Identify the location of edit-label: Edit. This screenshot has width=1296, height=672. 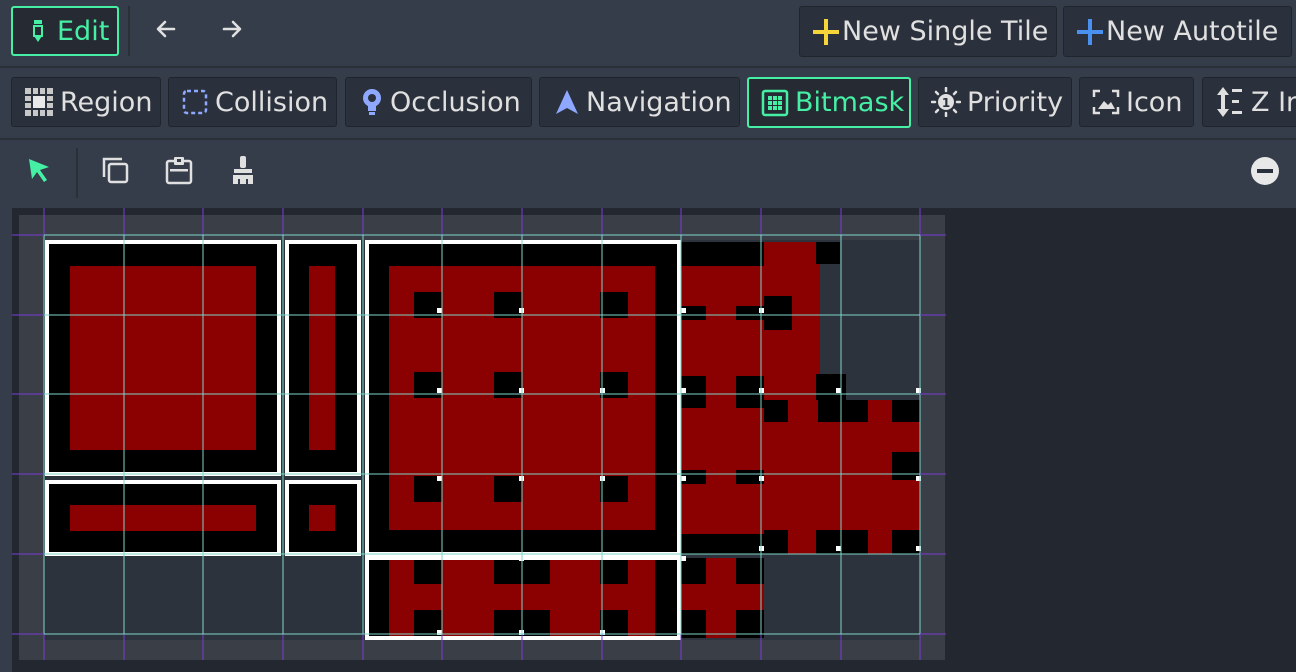
(83, 31).